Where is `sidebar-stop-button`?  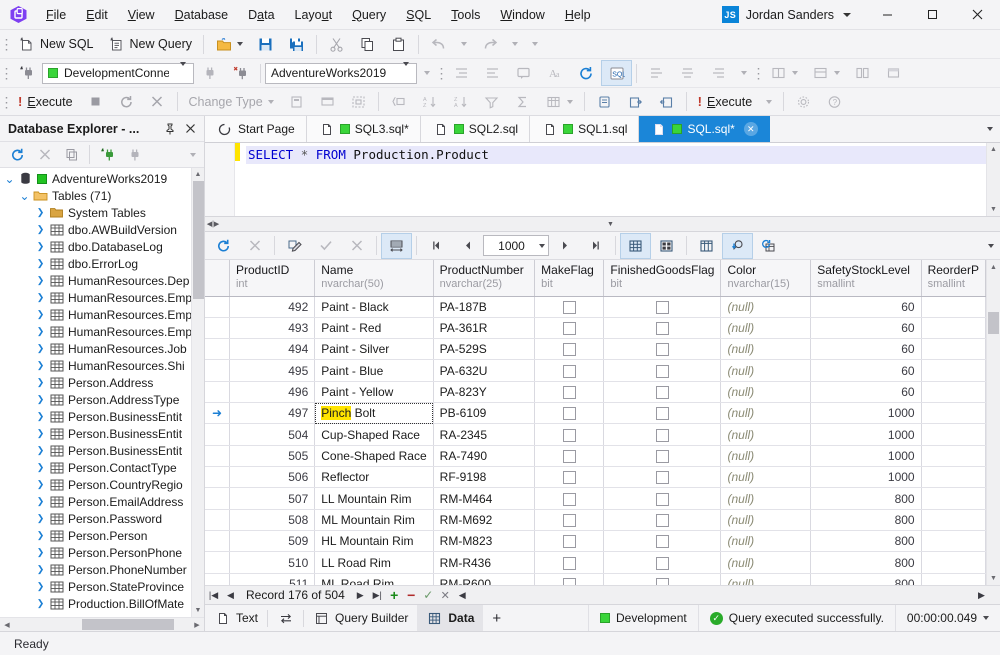 sidebar-stop-button is located at coordinates (44, 155).